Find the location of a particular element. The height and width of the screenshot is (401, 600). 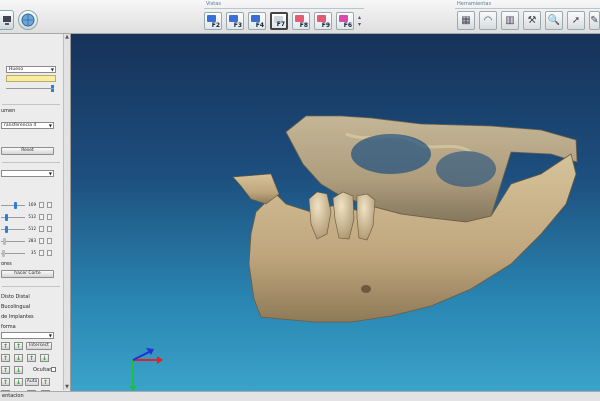

material-combo: Hueso ▼ is located at coordinates (31, 69).